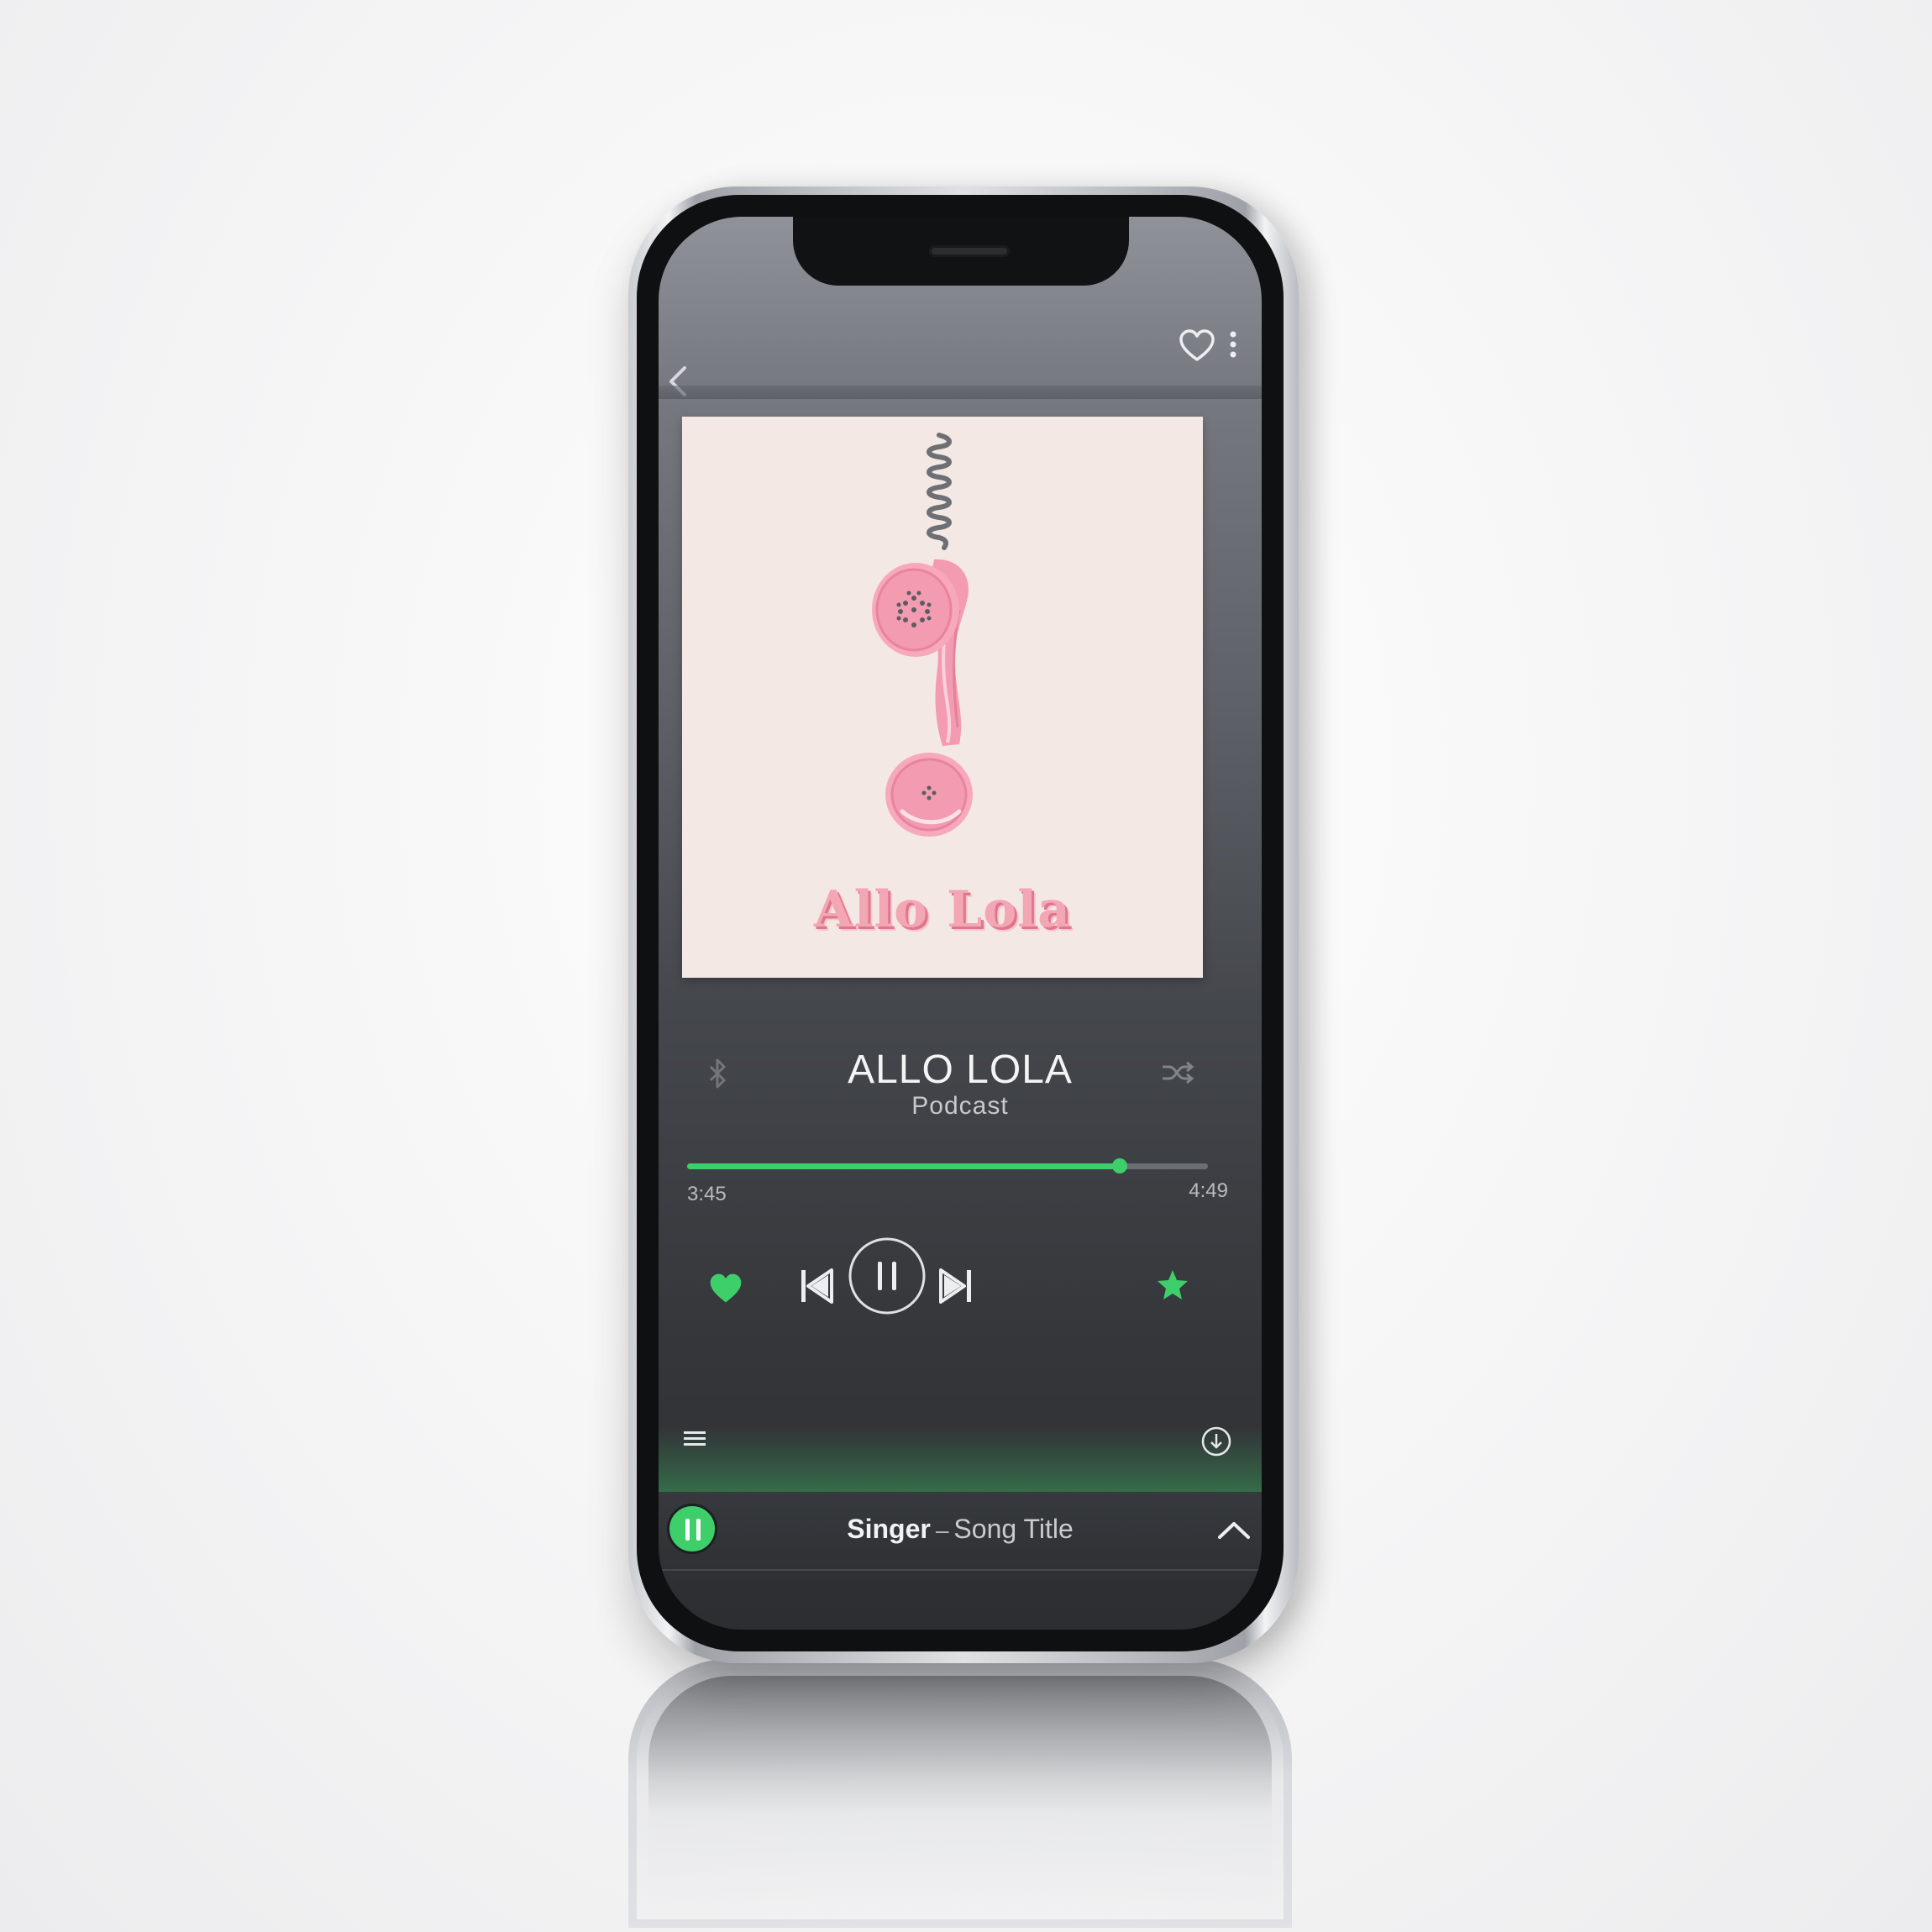 The height and width of the screenshot is (1932, 1932). Describe the element at coordinates (942, 909) in the screenshot. I see `cover-title: Allo Lola` at that location.